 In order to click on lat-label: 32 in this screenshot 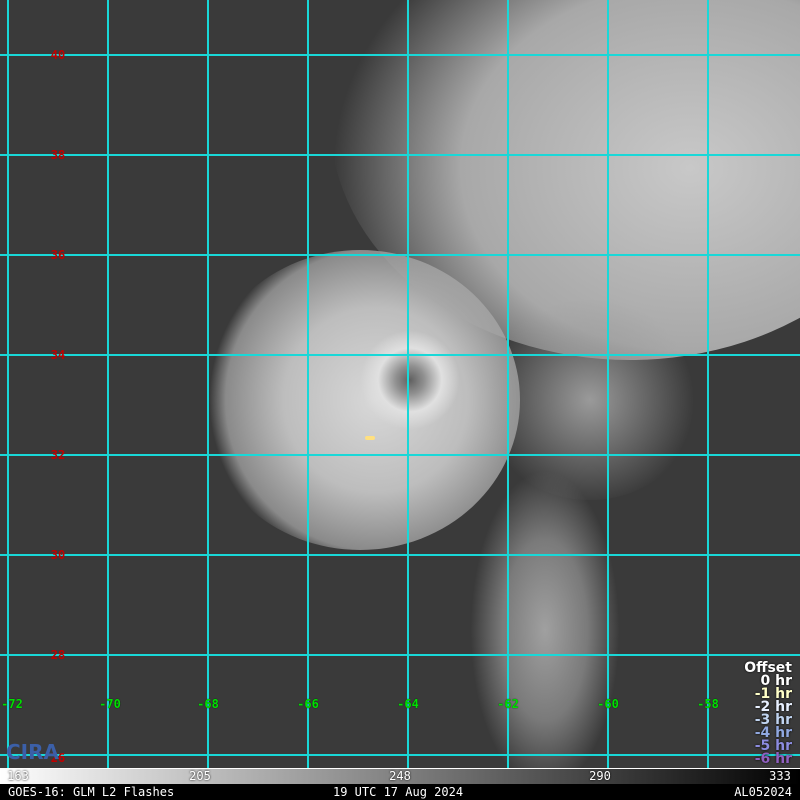, I will do `click(58, 455)`.